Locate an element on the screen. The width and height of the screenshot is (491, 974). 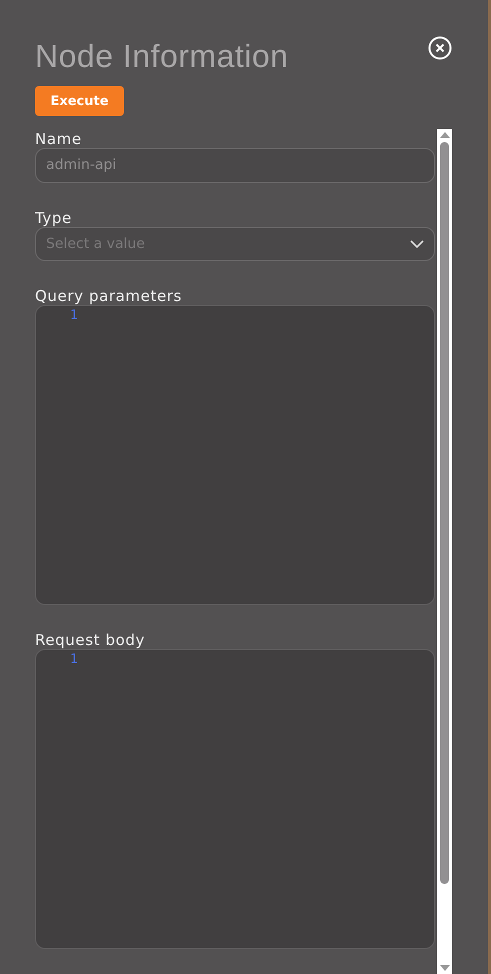
execute-button: Execute is located at coordinates (79, 101).